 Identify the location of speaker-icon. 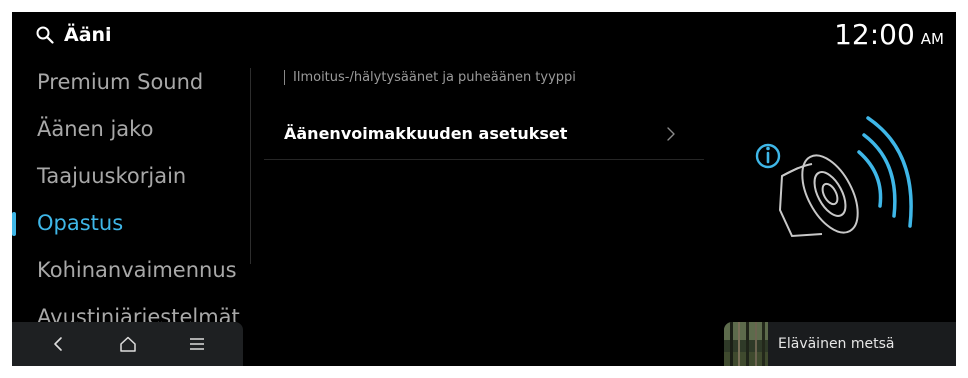
(818, 196).